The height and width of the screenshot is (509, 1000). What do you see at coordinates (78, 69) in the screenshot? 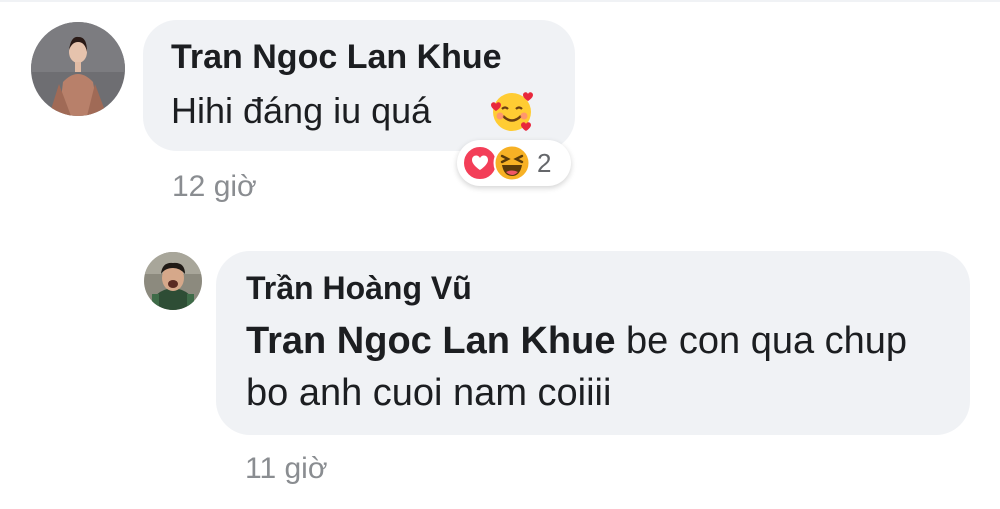
I see `avatar` at bounding box center [78, 69].